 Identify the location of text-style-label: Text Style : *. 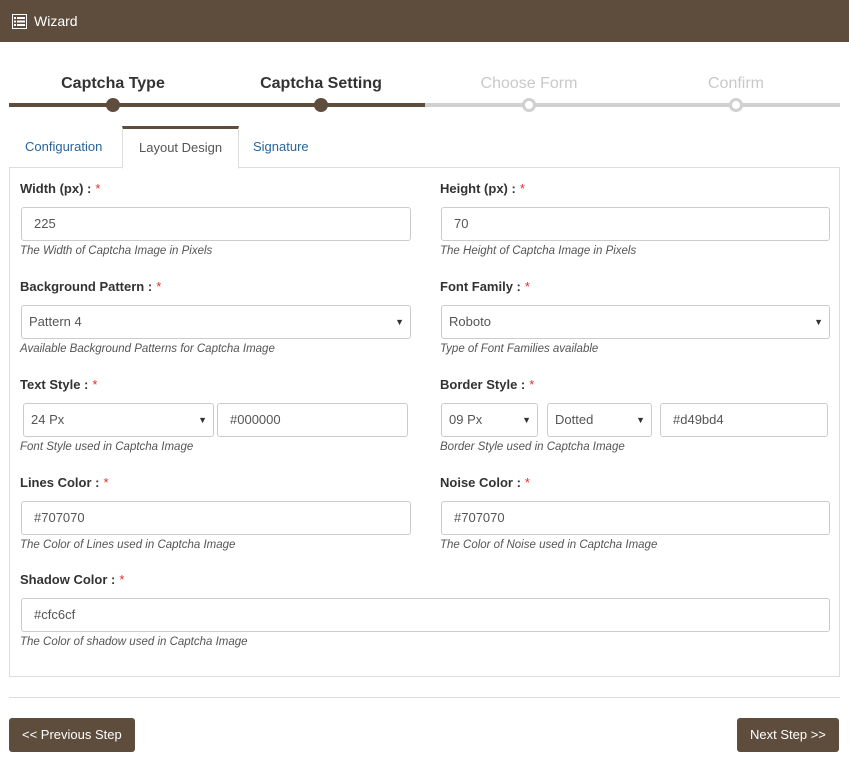
(59, 384).